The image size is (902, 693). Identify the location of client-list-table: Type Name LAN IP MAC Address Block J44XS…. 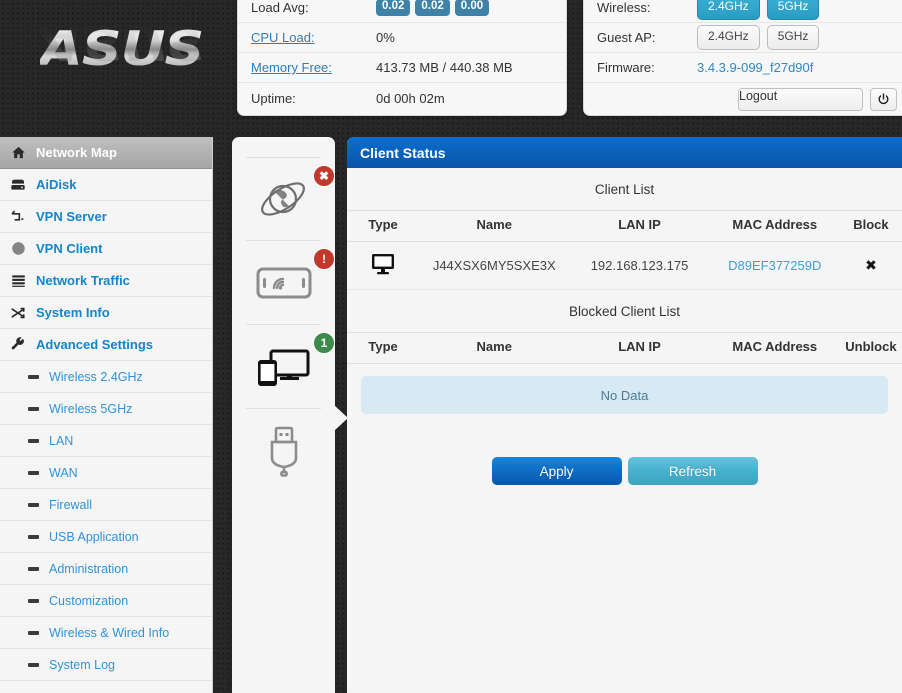
(624, 250).